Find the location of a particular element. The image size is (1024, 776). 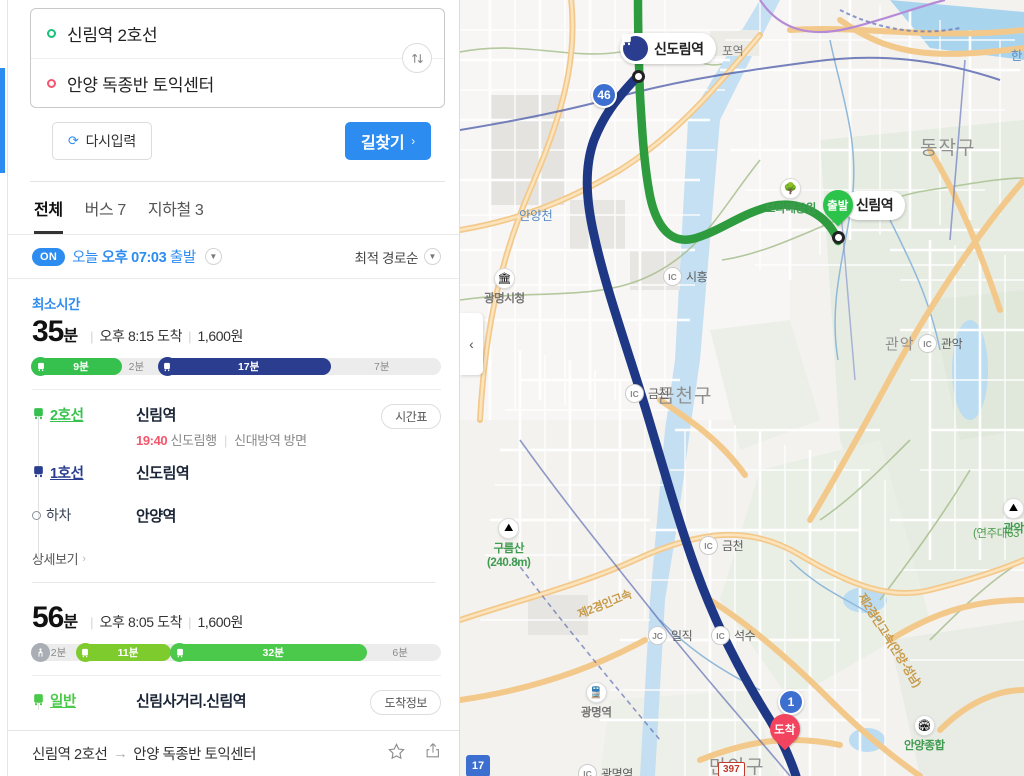

origin-dot-icon is located at coordinates (51, 33).